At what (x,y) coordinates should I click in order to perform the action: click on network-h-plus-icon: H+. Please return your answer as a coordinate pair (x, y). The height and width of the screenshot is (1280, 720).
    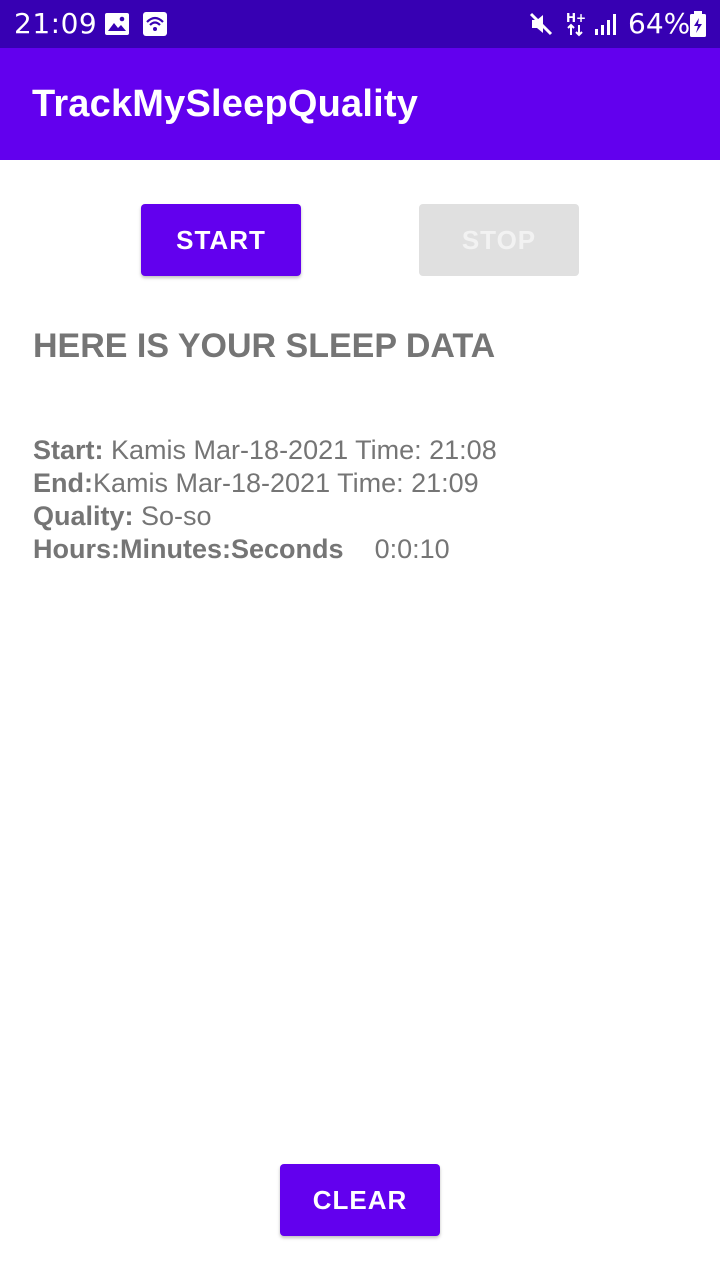
    Looking at the image, I should click on (576, 24).